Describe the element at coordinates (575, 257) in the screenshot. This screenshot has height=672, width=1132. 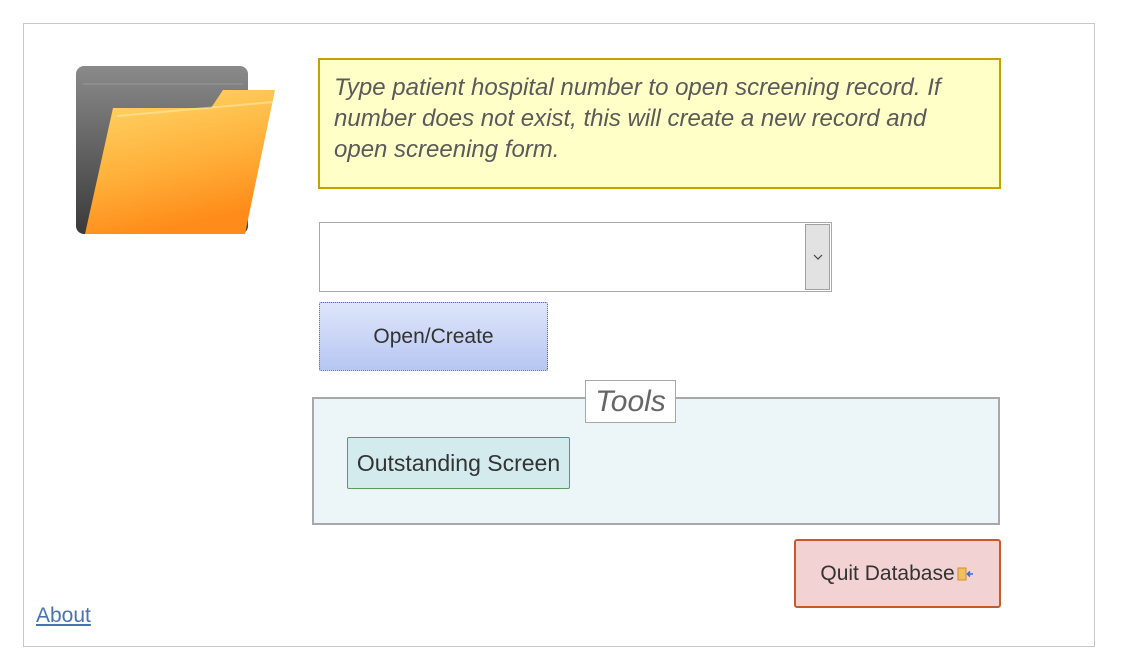
I see `patient-number-combo` at that location.